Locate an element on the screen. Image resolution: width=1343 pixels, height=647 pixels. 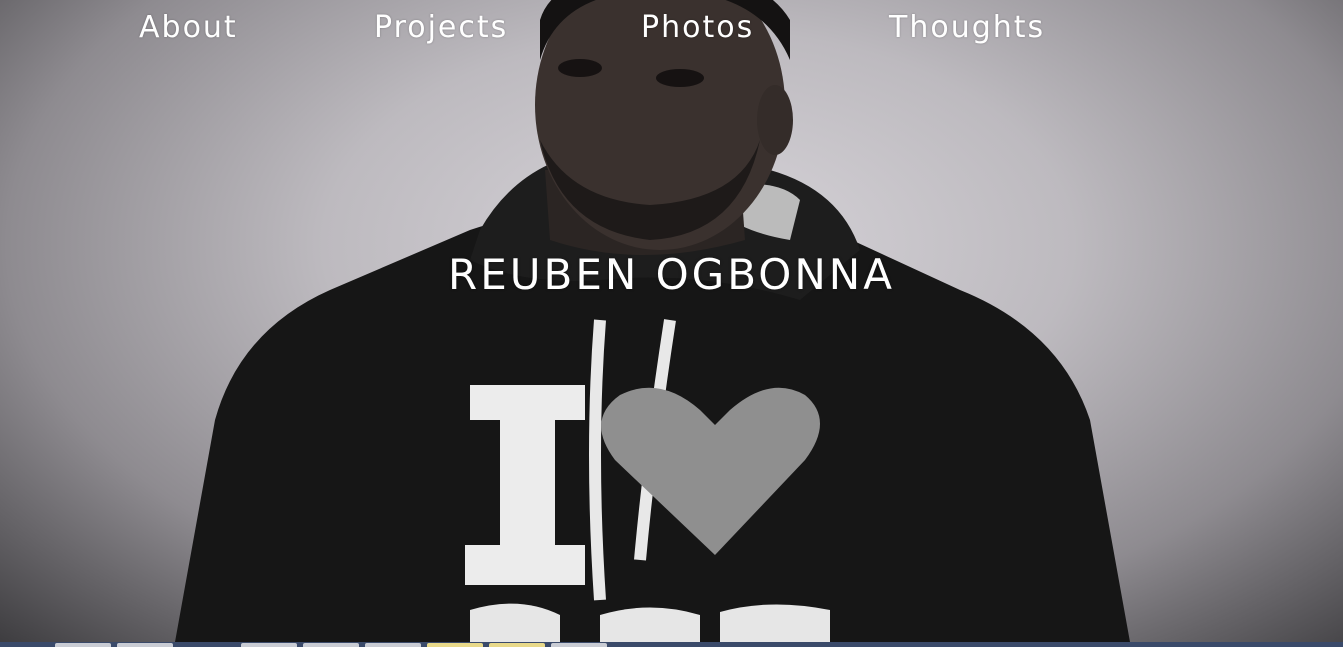
main-nav: About Projects Photos Thoughts is located at coordinates (671, 30).